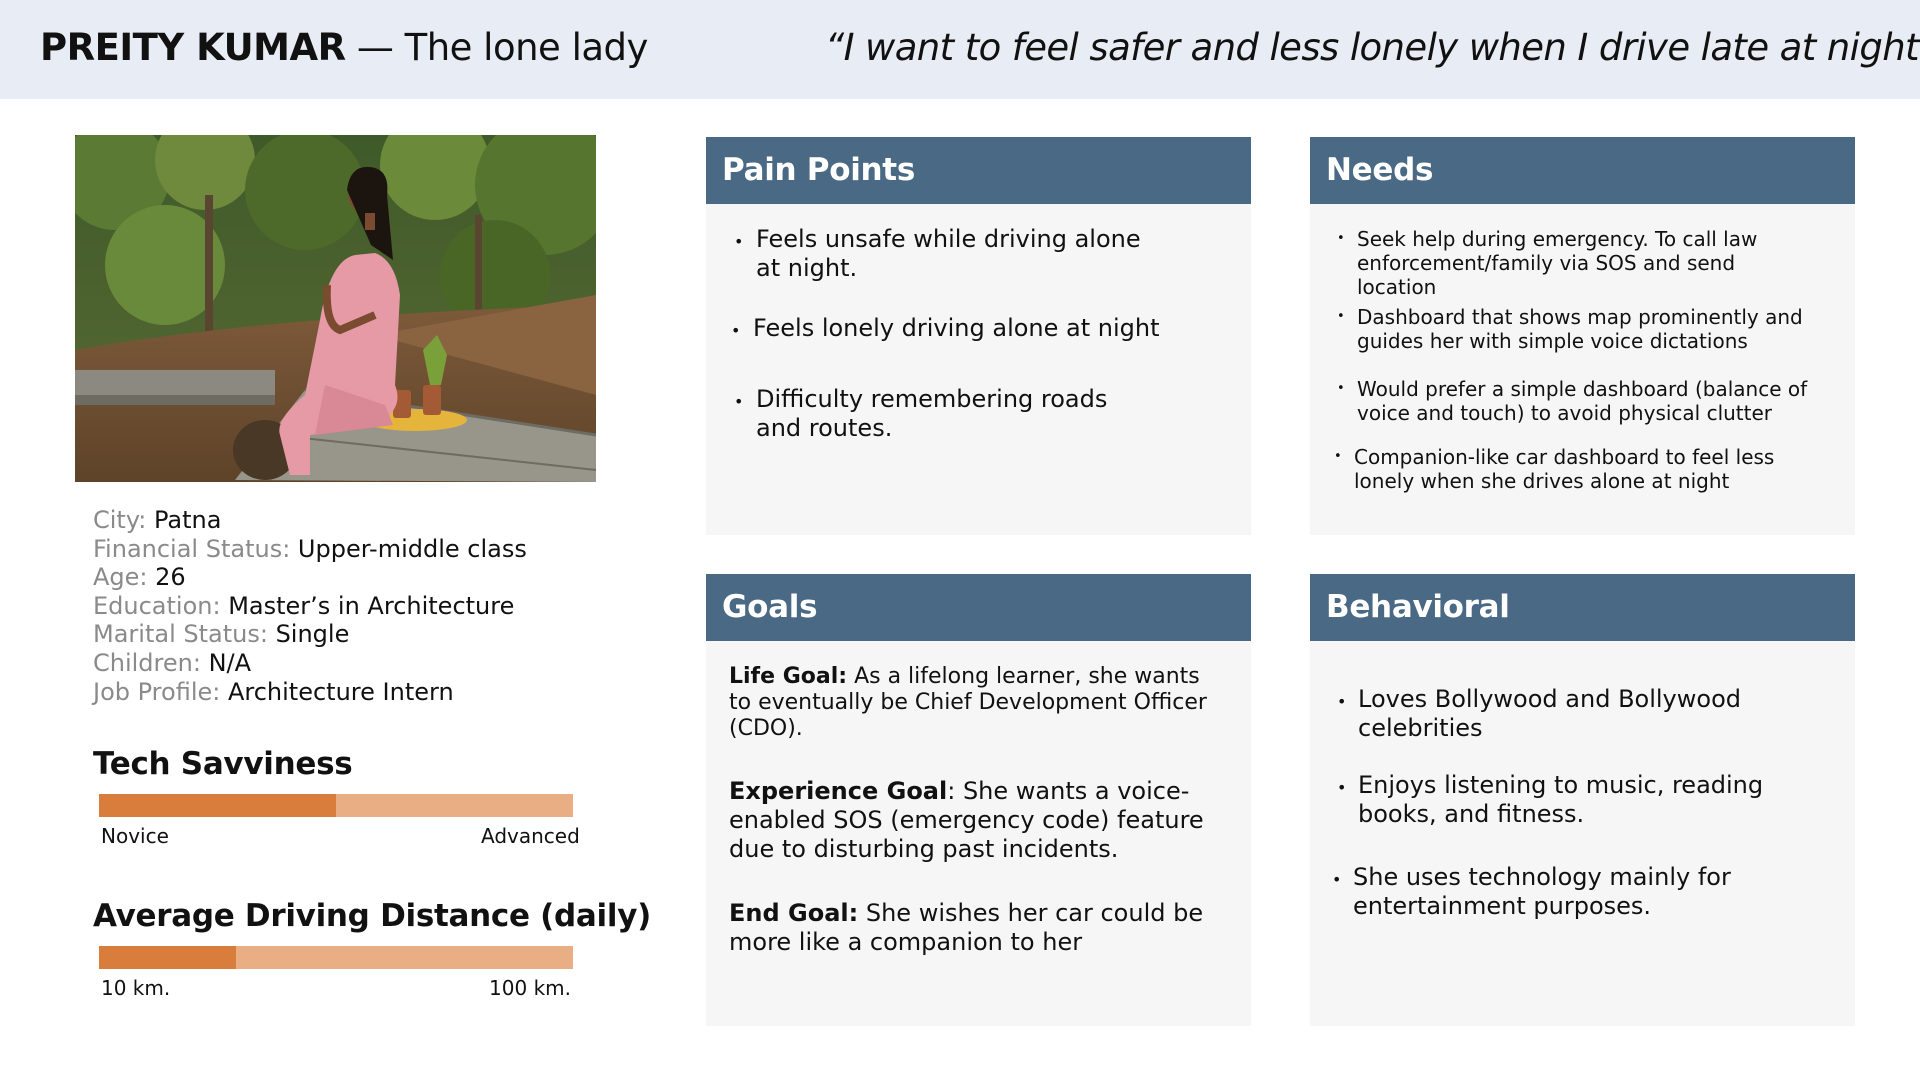  I want to click on pain-point-text: Feels lonely driving alone at night, so click(956, 328).